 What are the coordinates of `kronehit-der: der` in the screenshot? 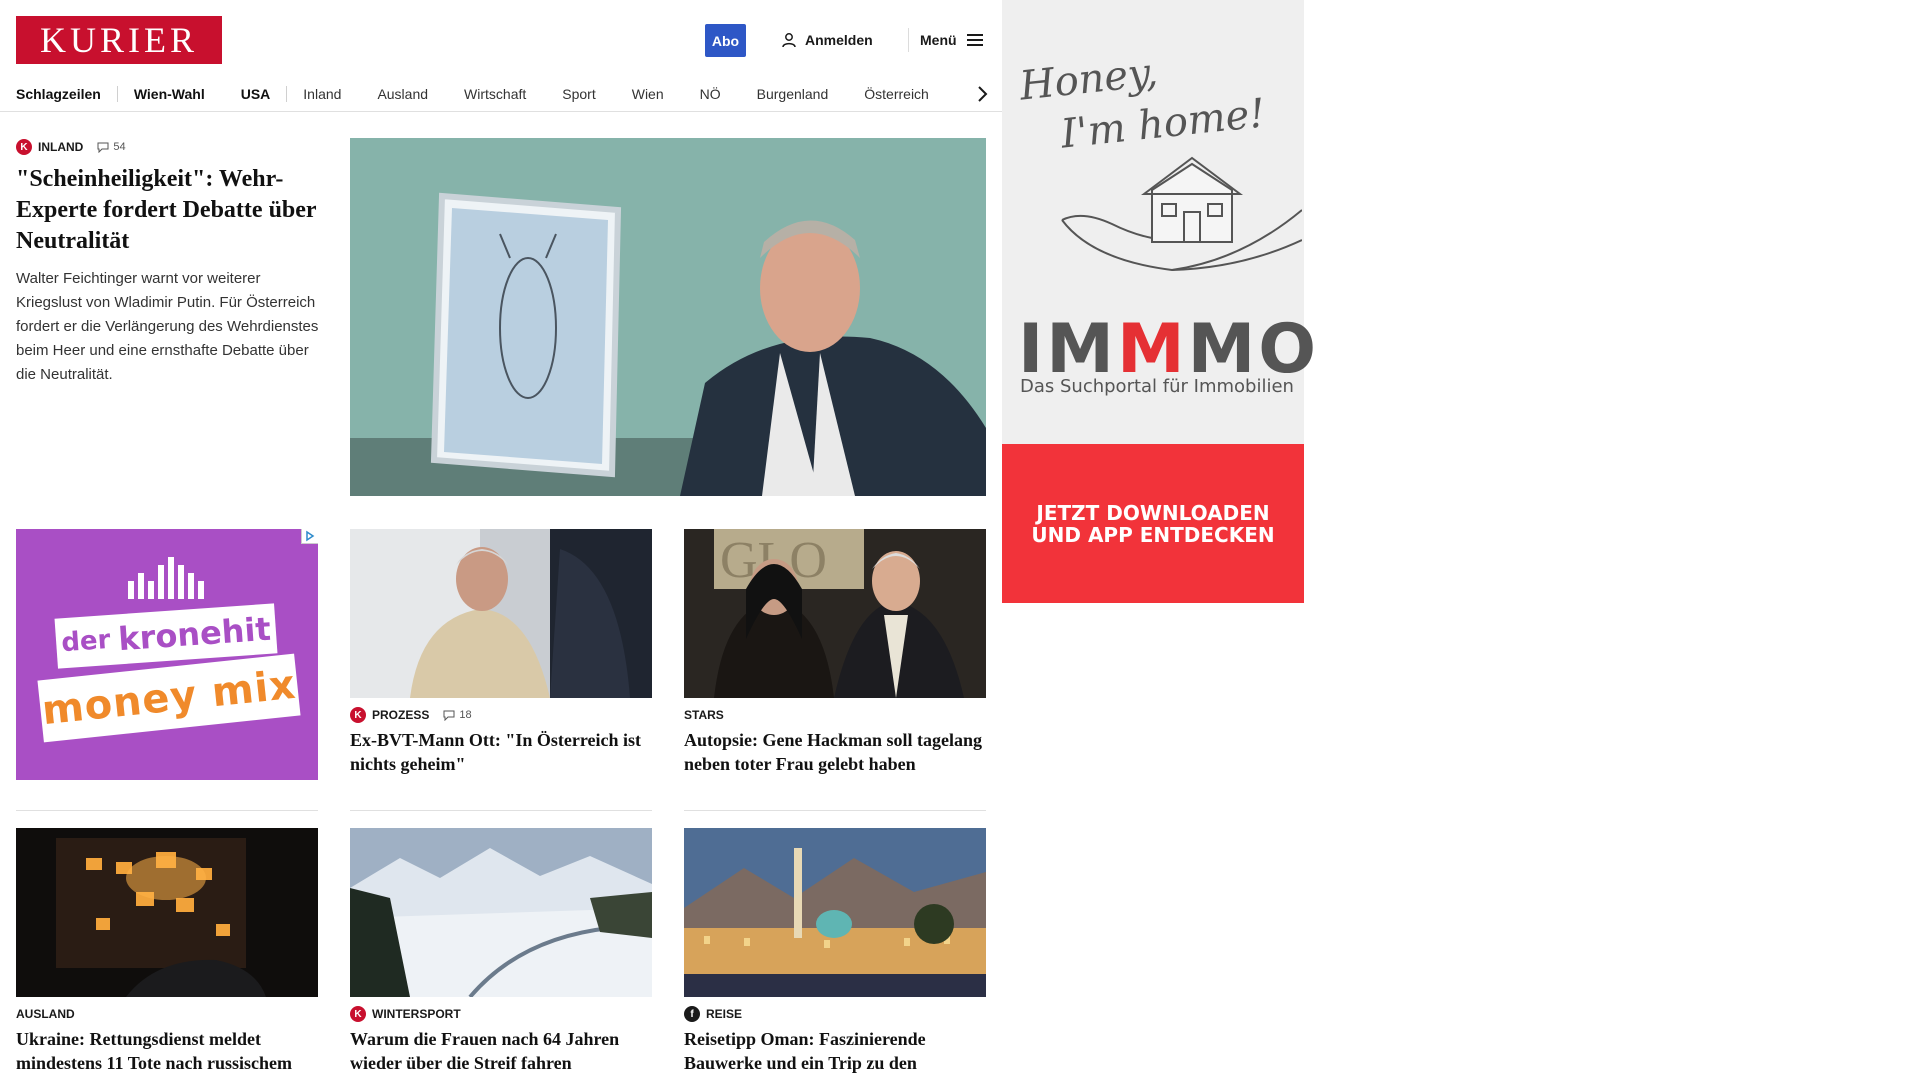 It's located at (86, 641).